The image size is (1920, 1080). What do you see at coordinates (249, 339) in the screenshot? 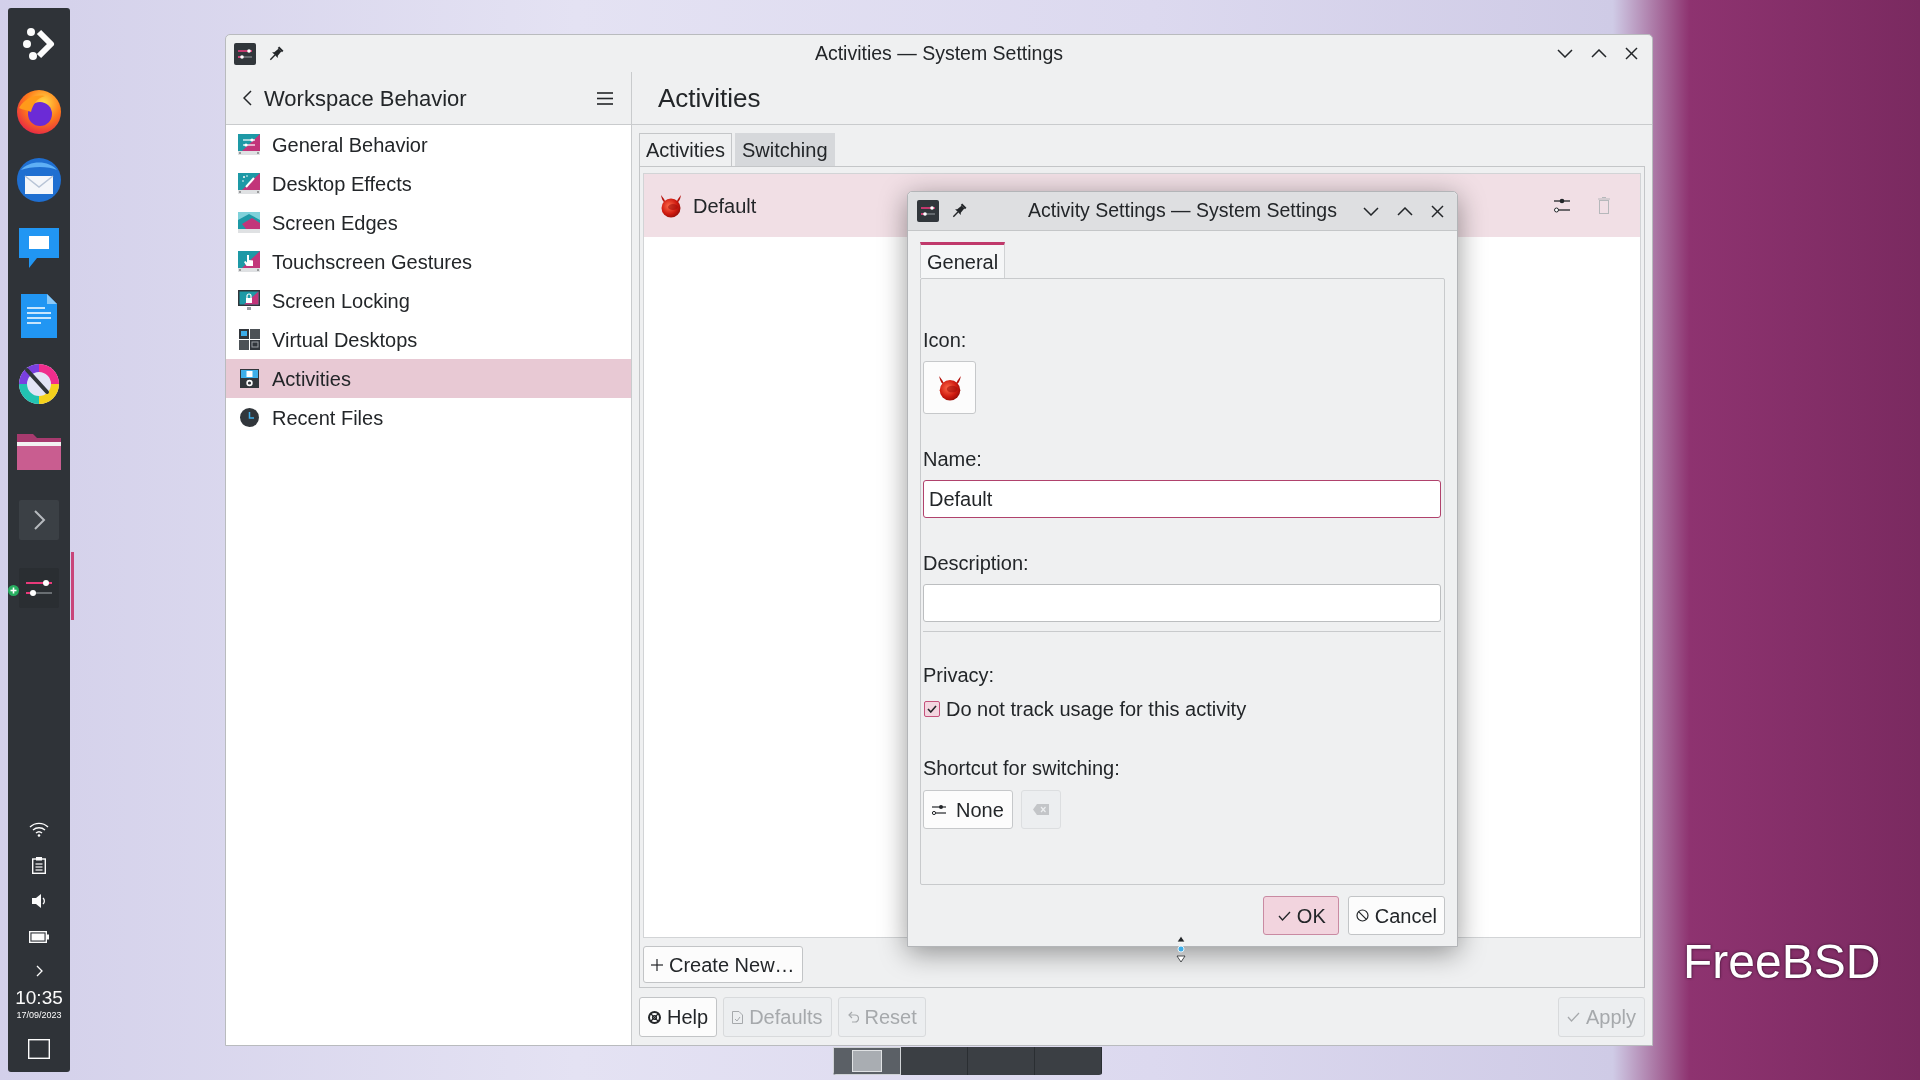
I see `grid-icon` at bounding box center [249, 339].